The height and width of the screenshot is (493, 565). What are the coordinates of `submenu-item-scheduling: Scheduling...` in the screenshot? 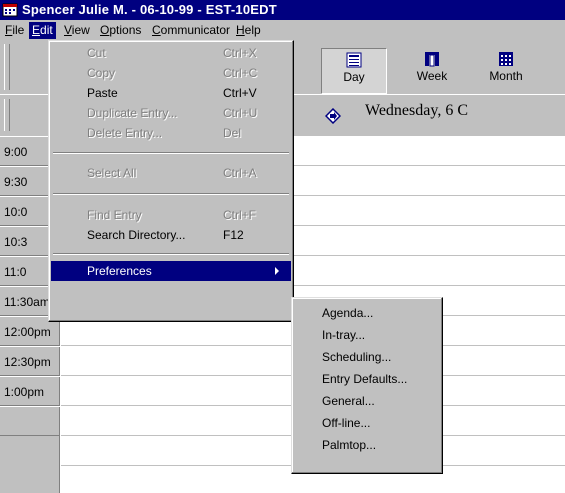 It's located at (356, 357).